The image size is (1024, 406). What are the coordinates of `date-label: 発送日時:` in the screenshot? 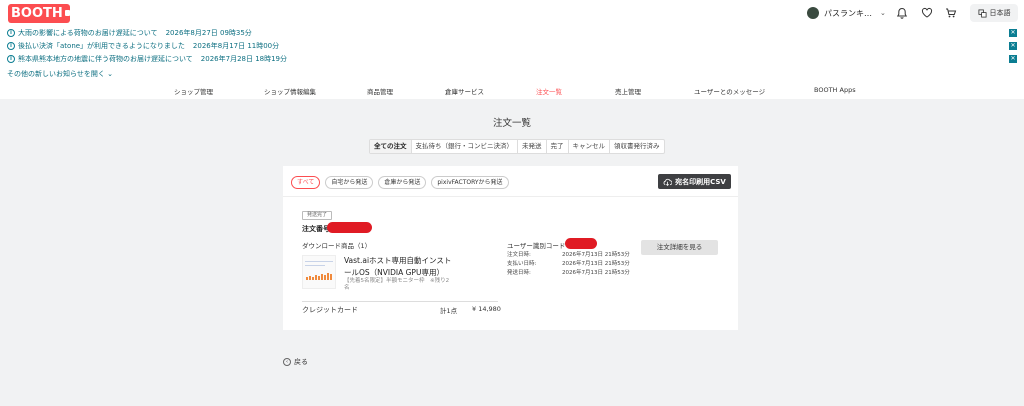 It's located at (519, 273).